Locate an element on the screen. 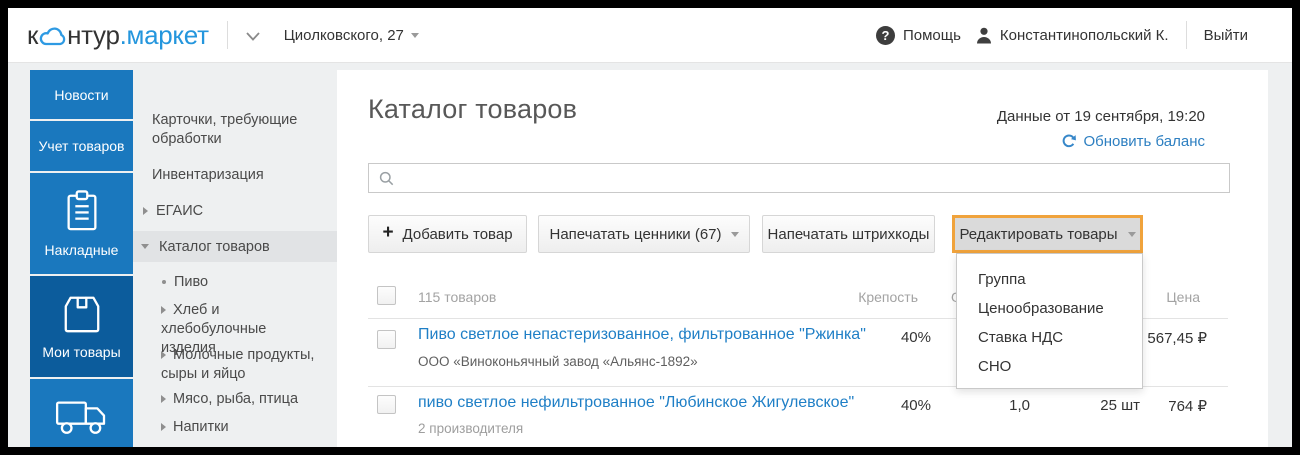  subnav-child-drinks: Напитки is located at coordinates (195, 427).